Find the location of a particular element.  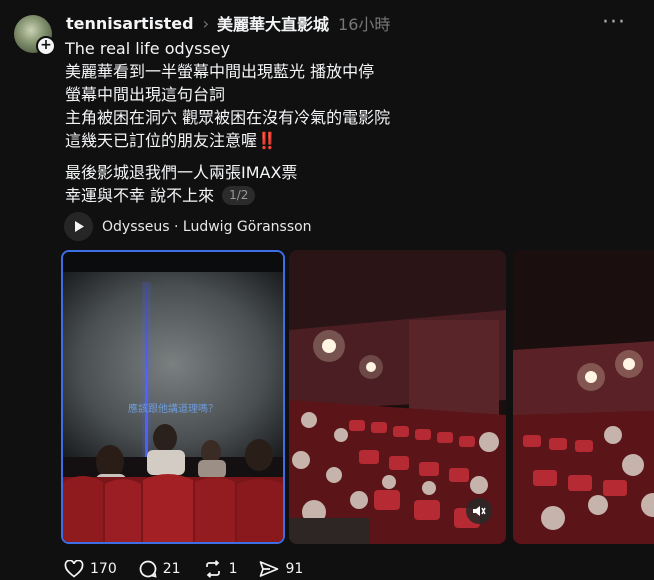

text-line: 螢幕中間出現這句台詞 is located at coordinates (145, 94).